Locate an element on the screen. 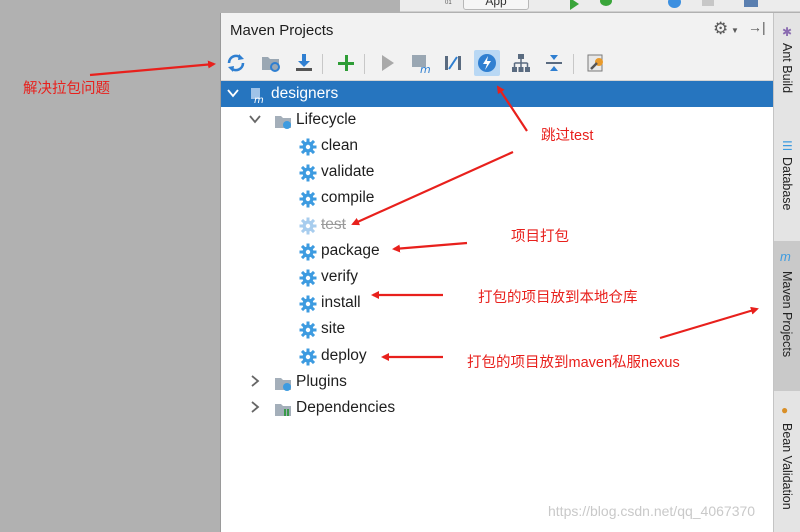 The width and height of the screenshot is (800, 532). tree-node-goal-validate: validate is located at coordinates (497, 172).